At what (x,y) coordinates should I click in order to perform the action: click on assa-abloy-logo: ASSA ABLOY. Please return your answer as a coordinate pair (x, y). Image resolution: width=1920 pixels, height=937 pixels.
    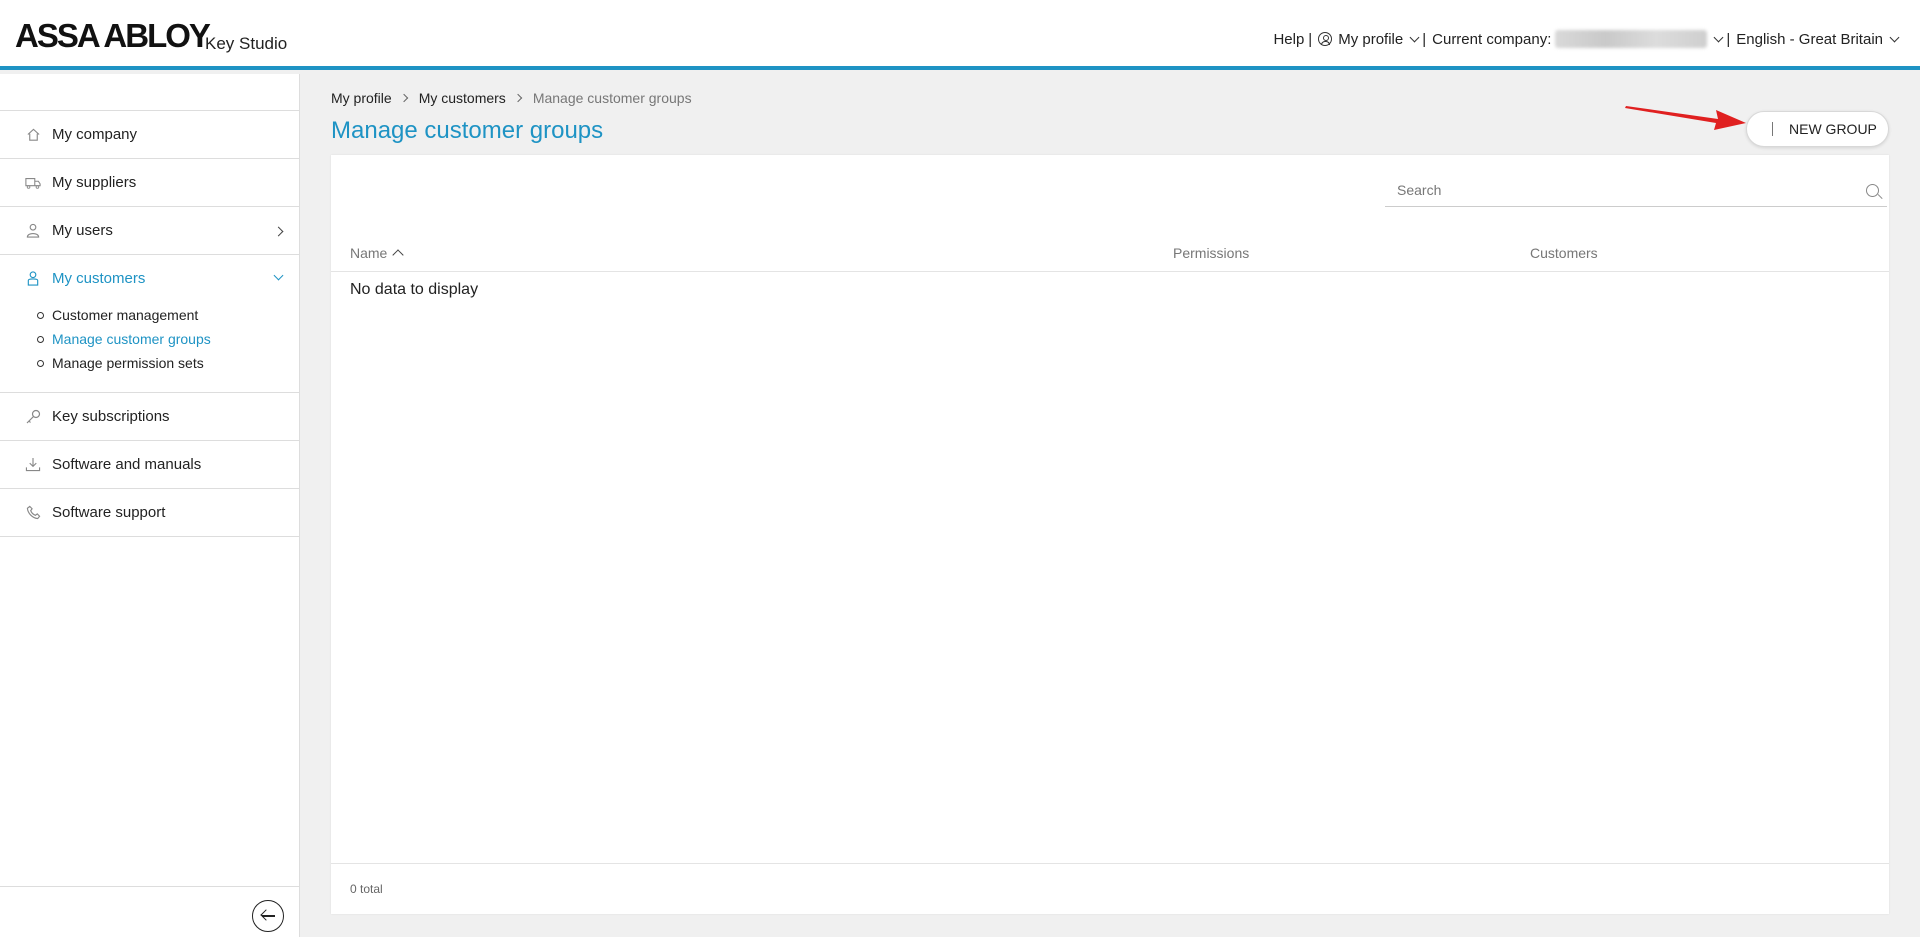
    Looking at the image, I should click on (113, 36).